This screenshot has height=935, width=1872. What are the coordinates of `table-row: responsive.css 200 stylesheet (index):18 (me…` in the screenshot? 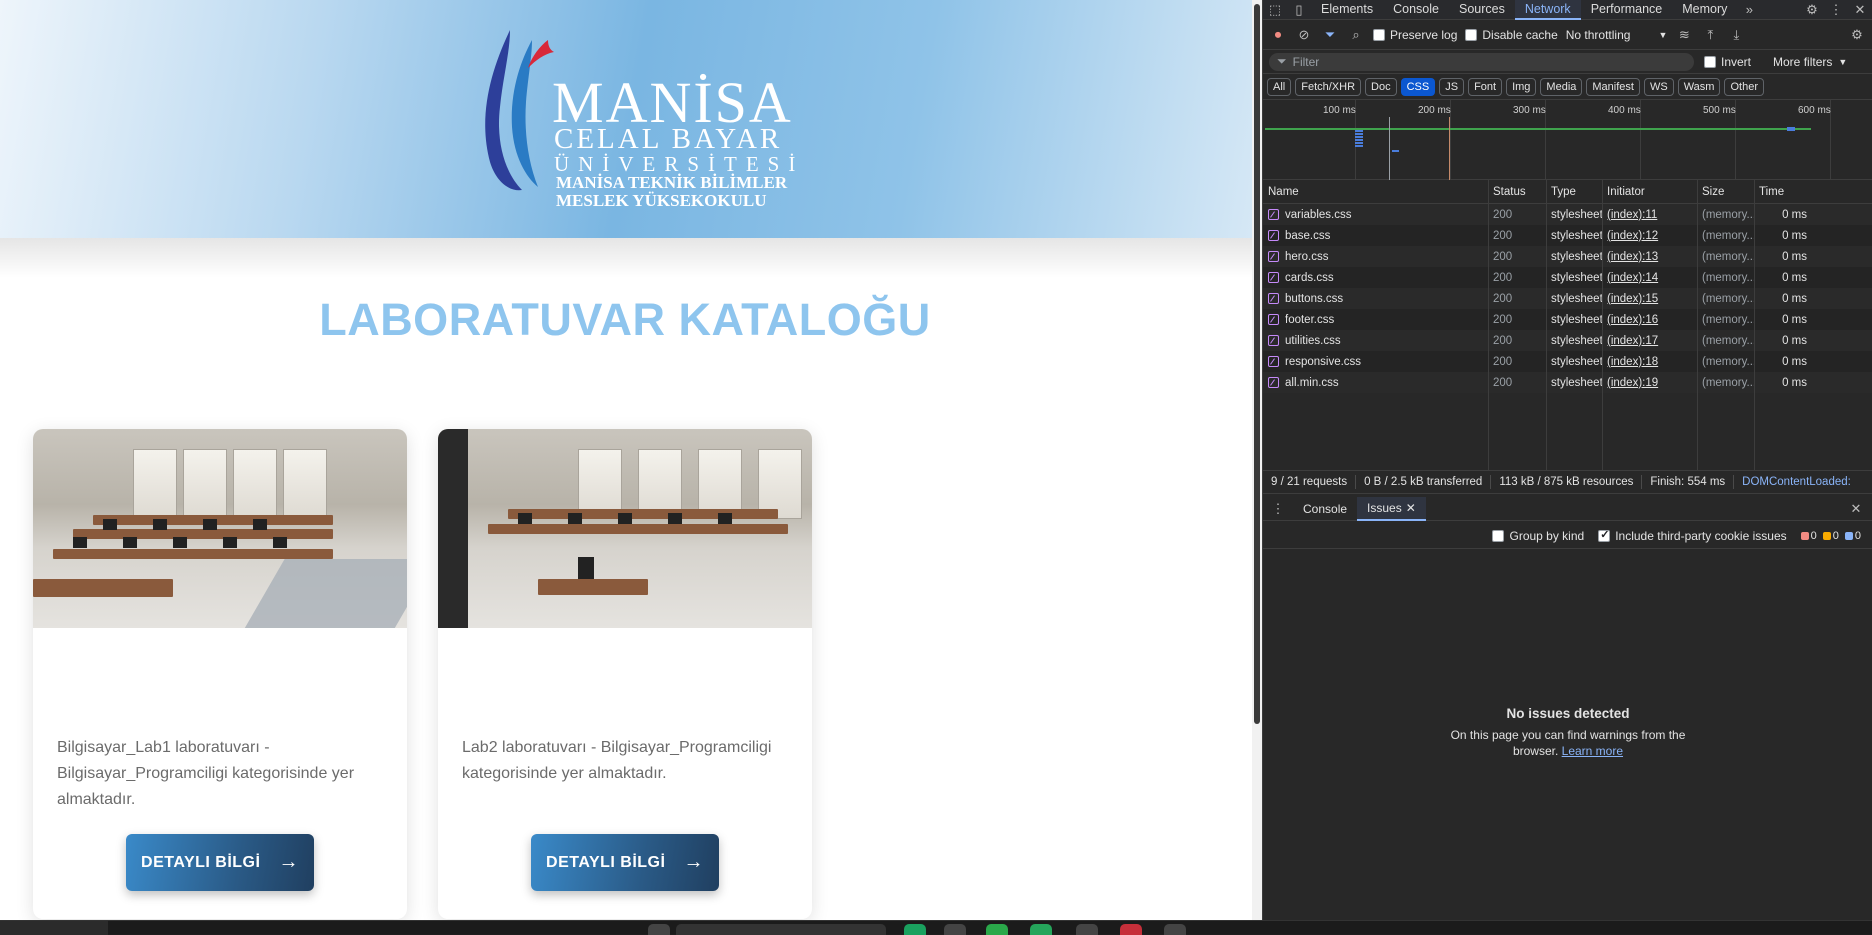 It's located at (1567, 361).